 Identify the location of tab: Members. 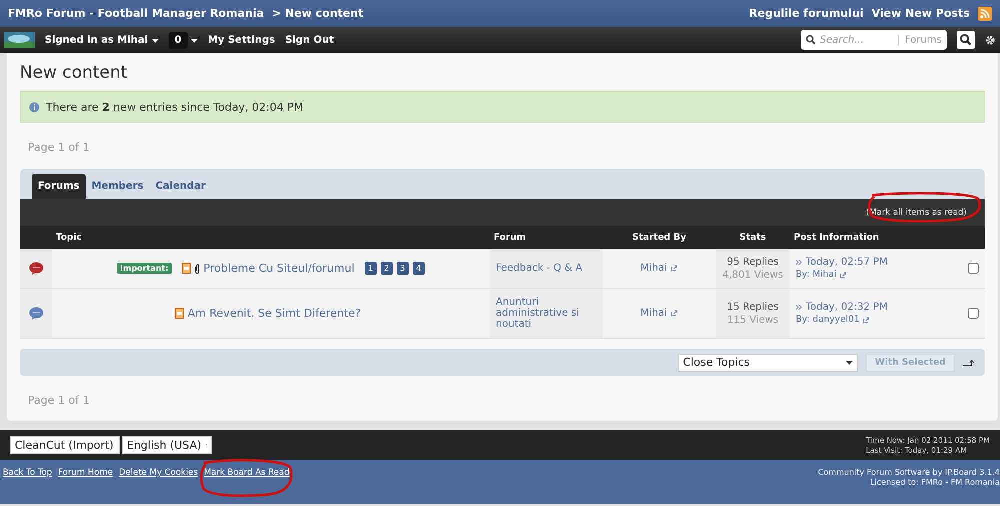
(118, 186).